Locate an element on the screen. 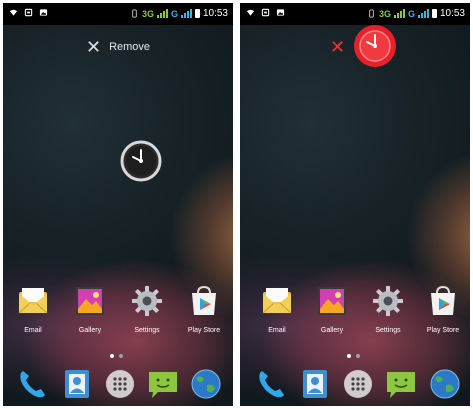  remove-drop-target: ✕ Remove is located at coordinates (118, 47).